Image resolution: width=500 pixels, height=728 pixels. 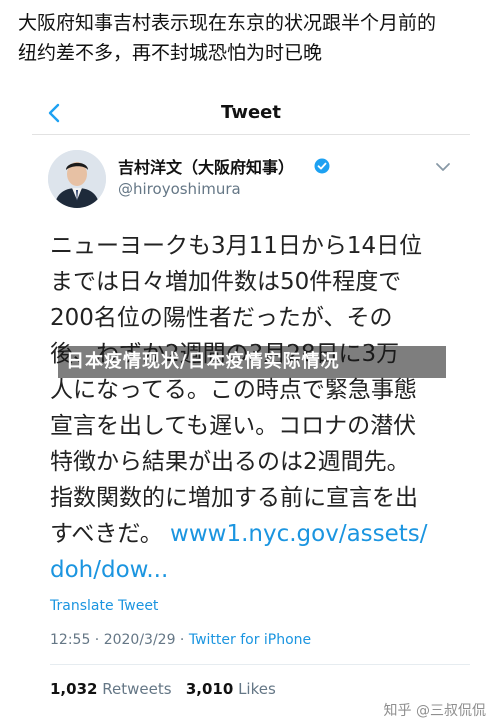 What do you see at coordinates (299, 534) in the screenshot?
I see `tweet-link: www1.nyc.gov/assets/` at bounding box center [299, 534].